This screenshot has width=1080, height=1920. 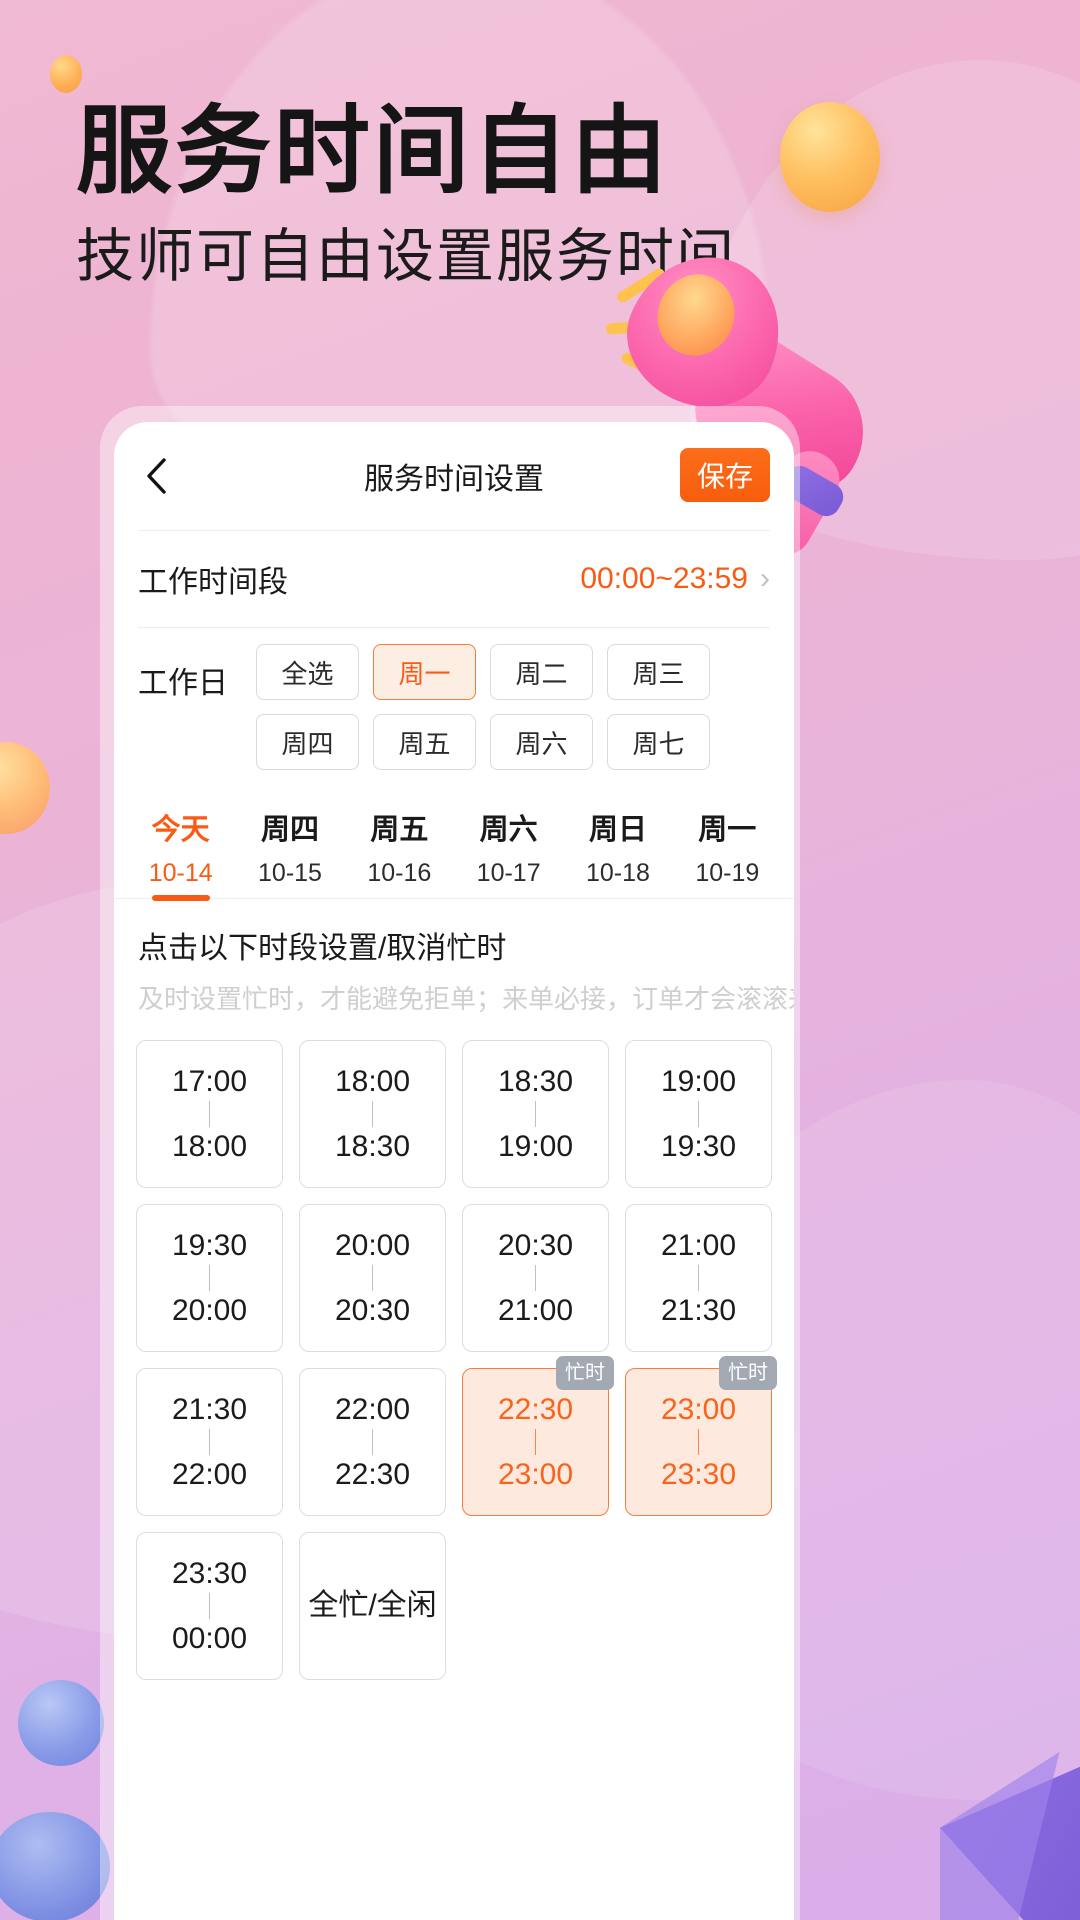 I want to click on date-tab-date: 10-15, so click(x=290, y=873).